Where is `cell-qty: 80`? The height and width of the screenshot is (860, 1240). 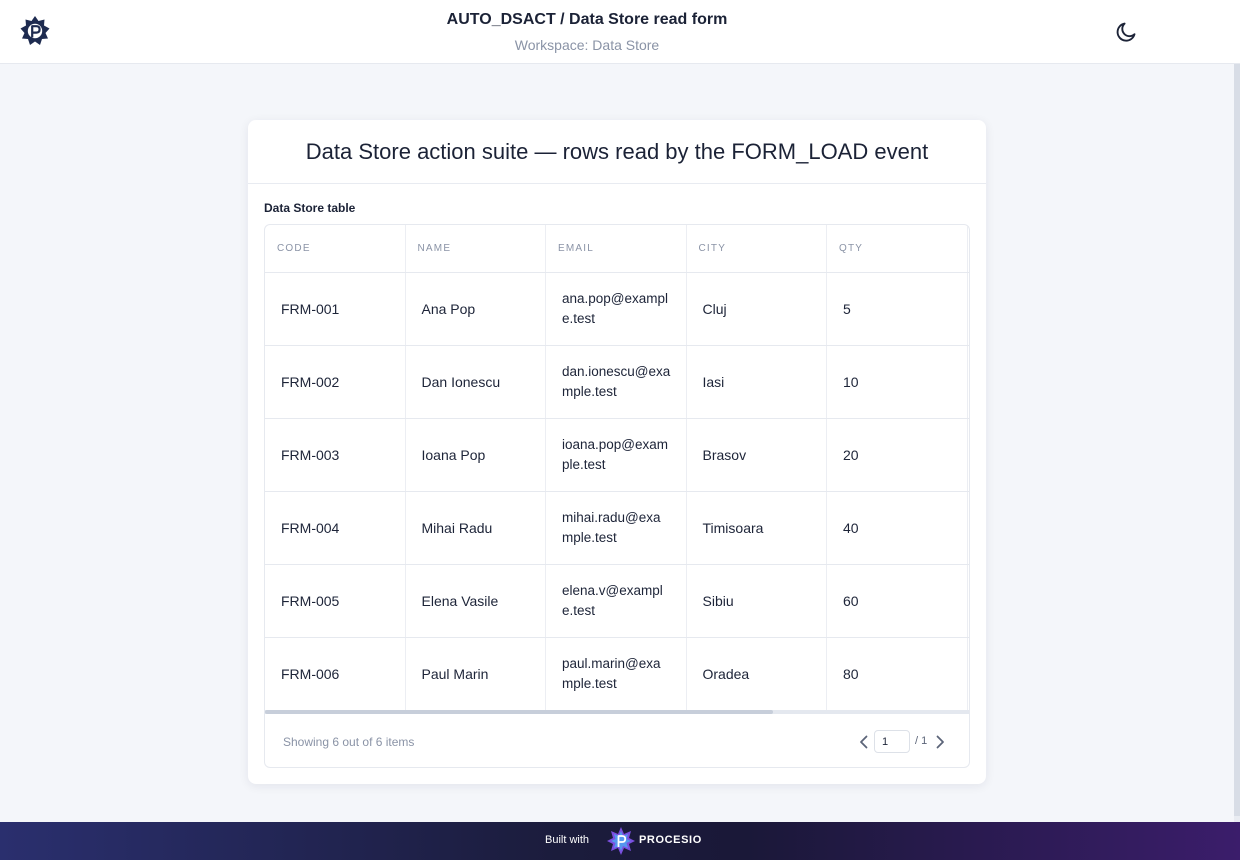
cell-qty: 80 is located at coordinates (897, 674).